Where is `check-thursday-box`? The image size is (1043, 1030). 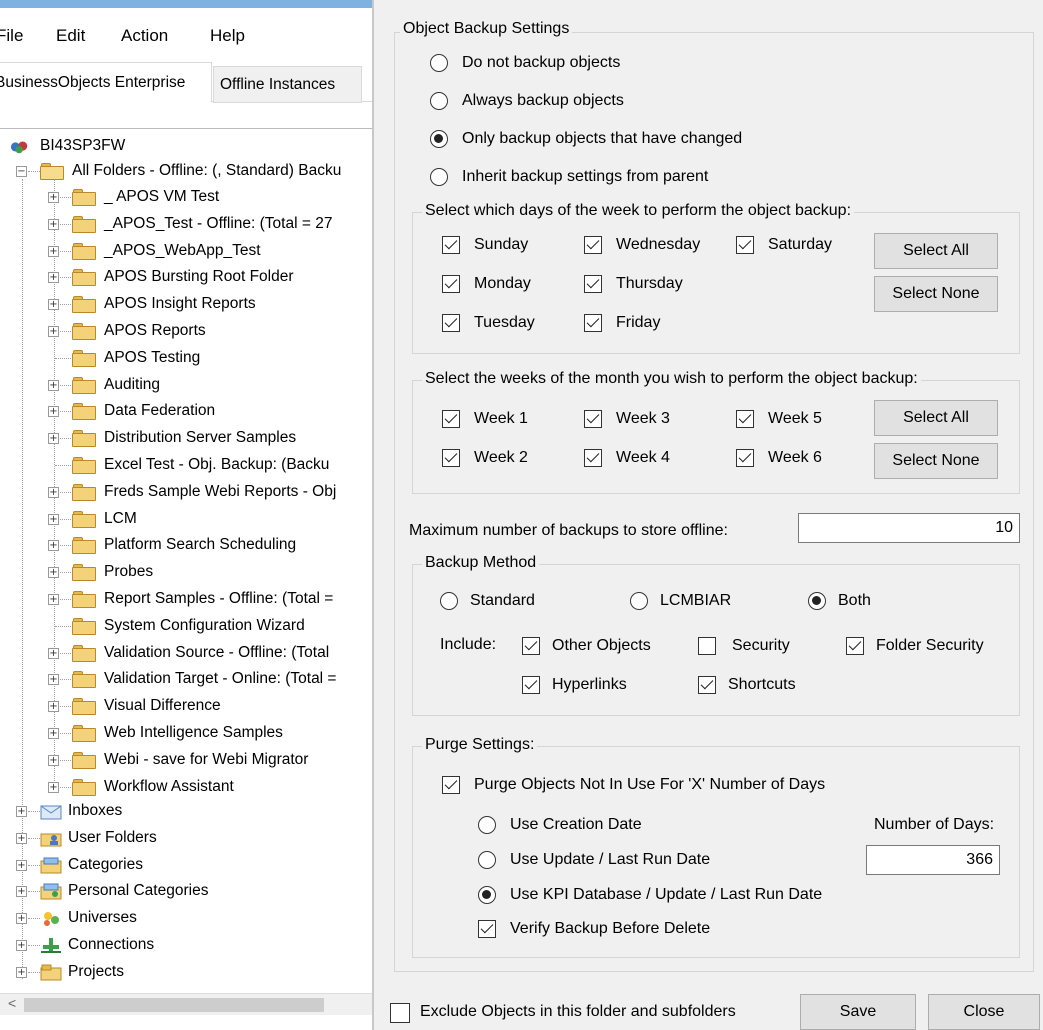
check-thursday-box is located at coordinates (593, 284).